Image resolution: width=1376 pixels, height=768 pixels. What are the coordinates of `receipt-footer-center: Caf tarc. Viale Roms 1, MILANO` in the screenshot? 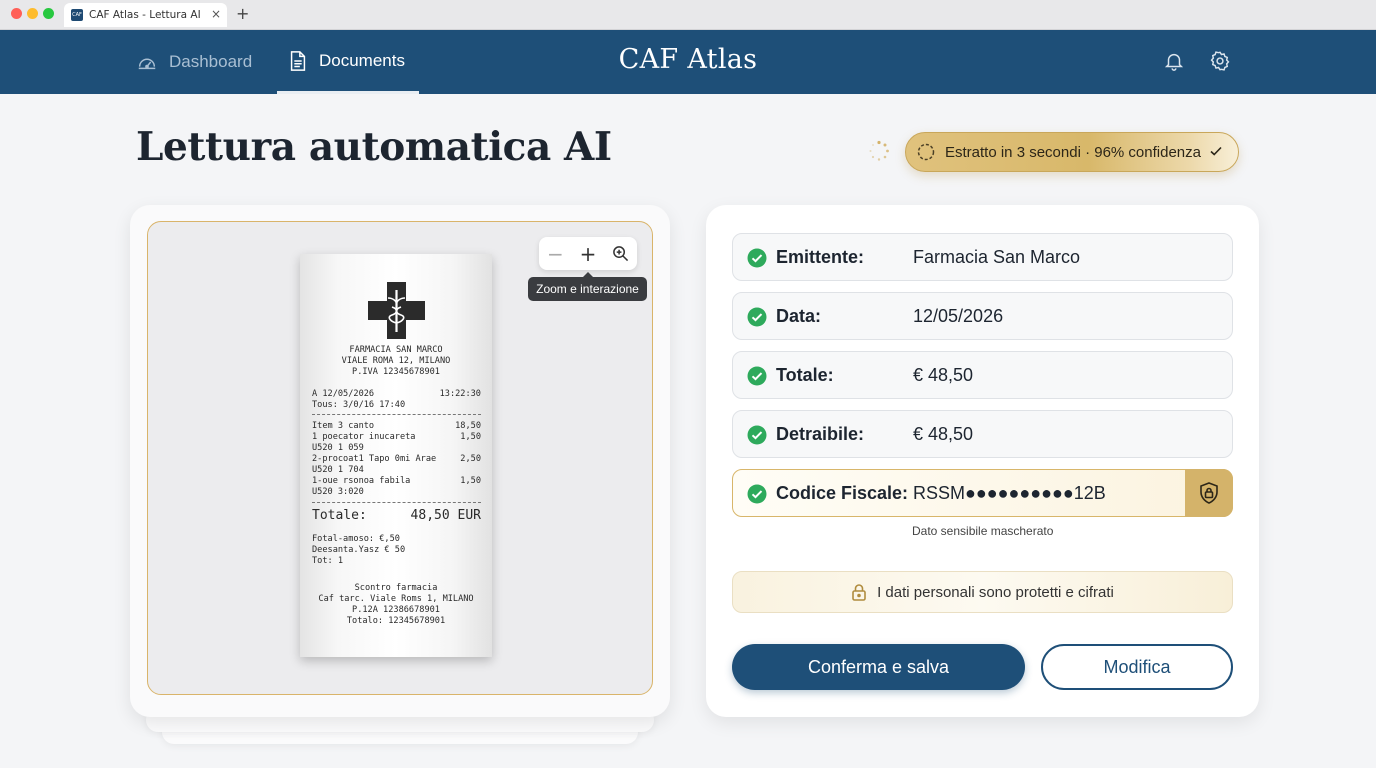 It's located at (396, 599).